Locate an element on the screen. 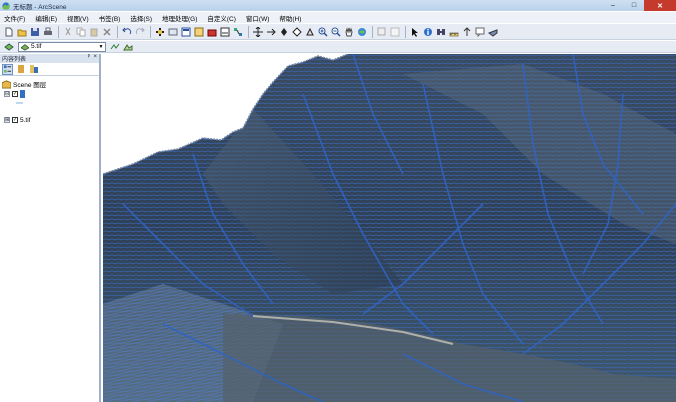 The height and width of the screenshot is (402, 676). menu-customize: 自定义(C) is located at coordinates (221, 18).